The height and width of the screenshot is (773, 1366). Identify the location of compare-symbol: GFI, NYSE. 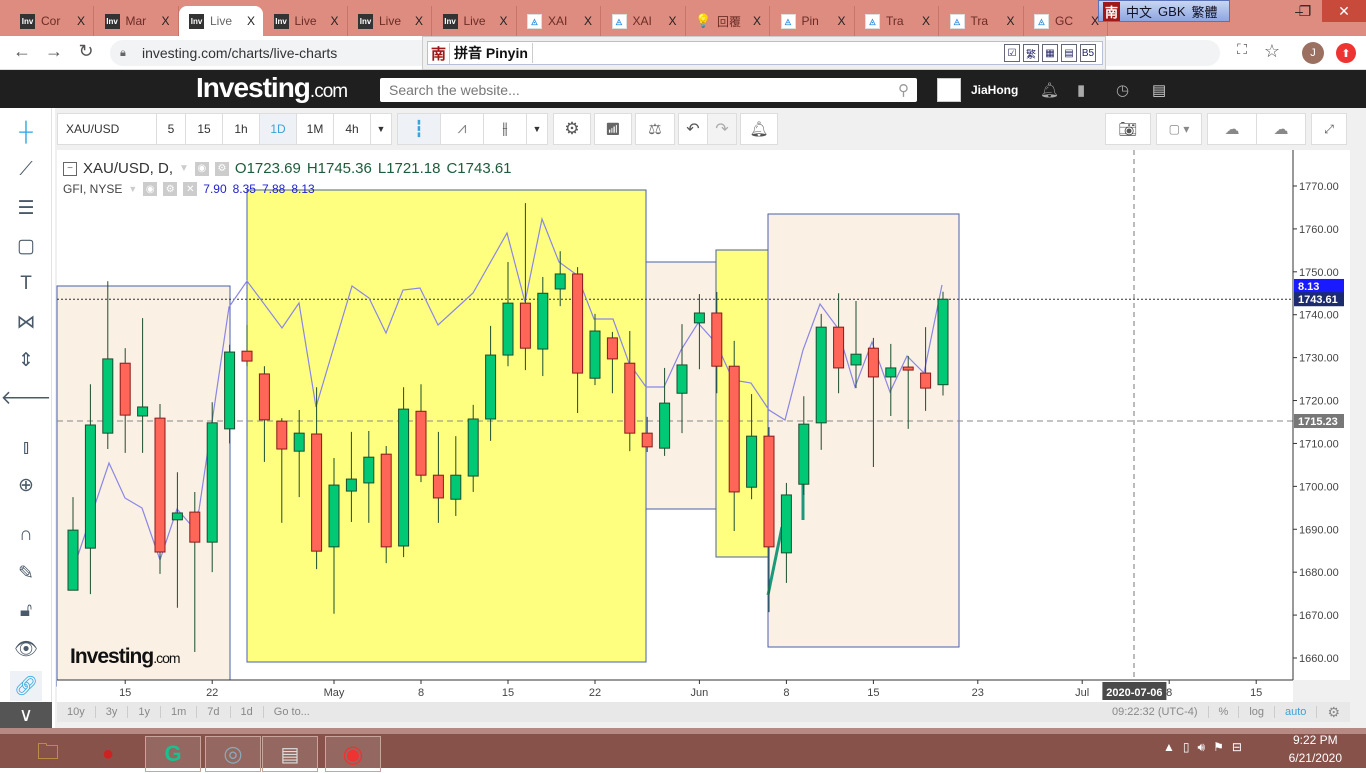
(92, 189).